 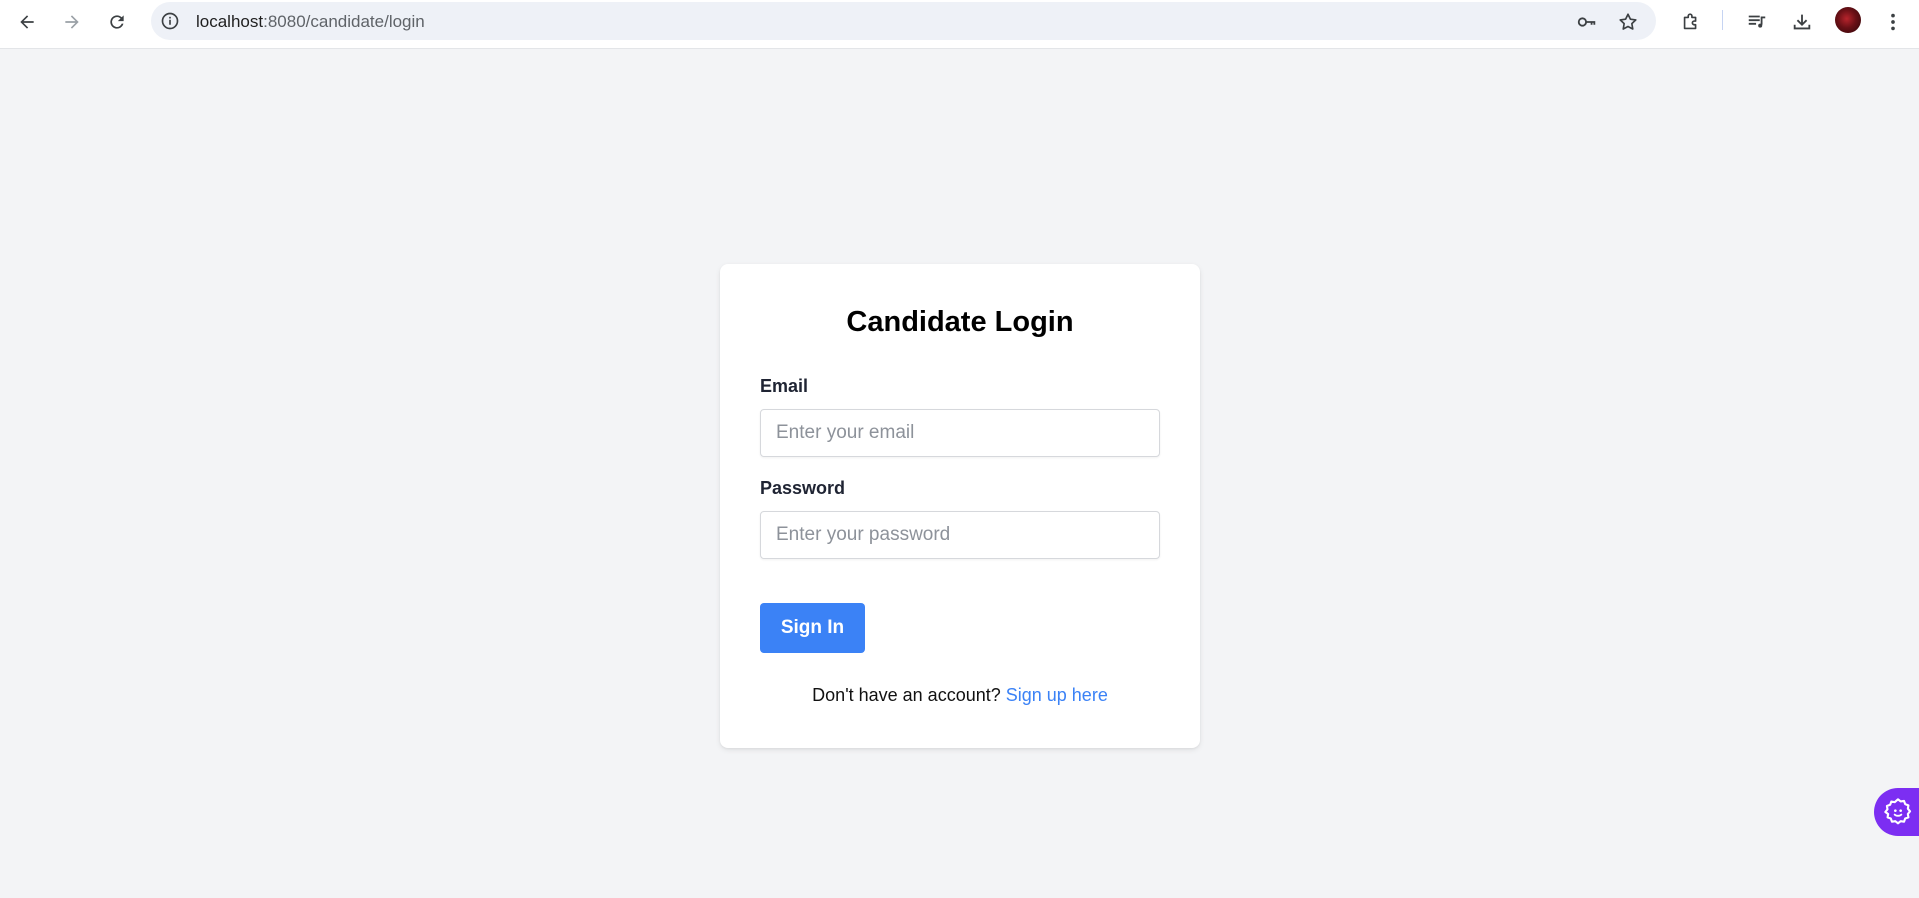 I want to click on media-control-button, so click(x=1757, y=22).